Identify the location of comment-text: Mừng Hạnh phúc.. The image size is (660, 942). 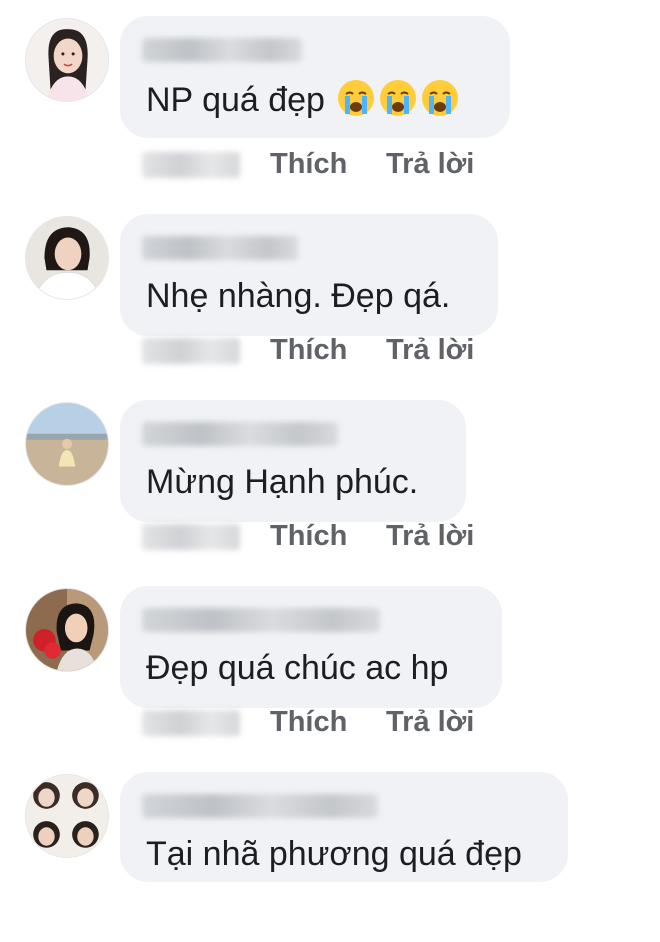
(282, 482).